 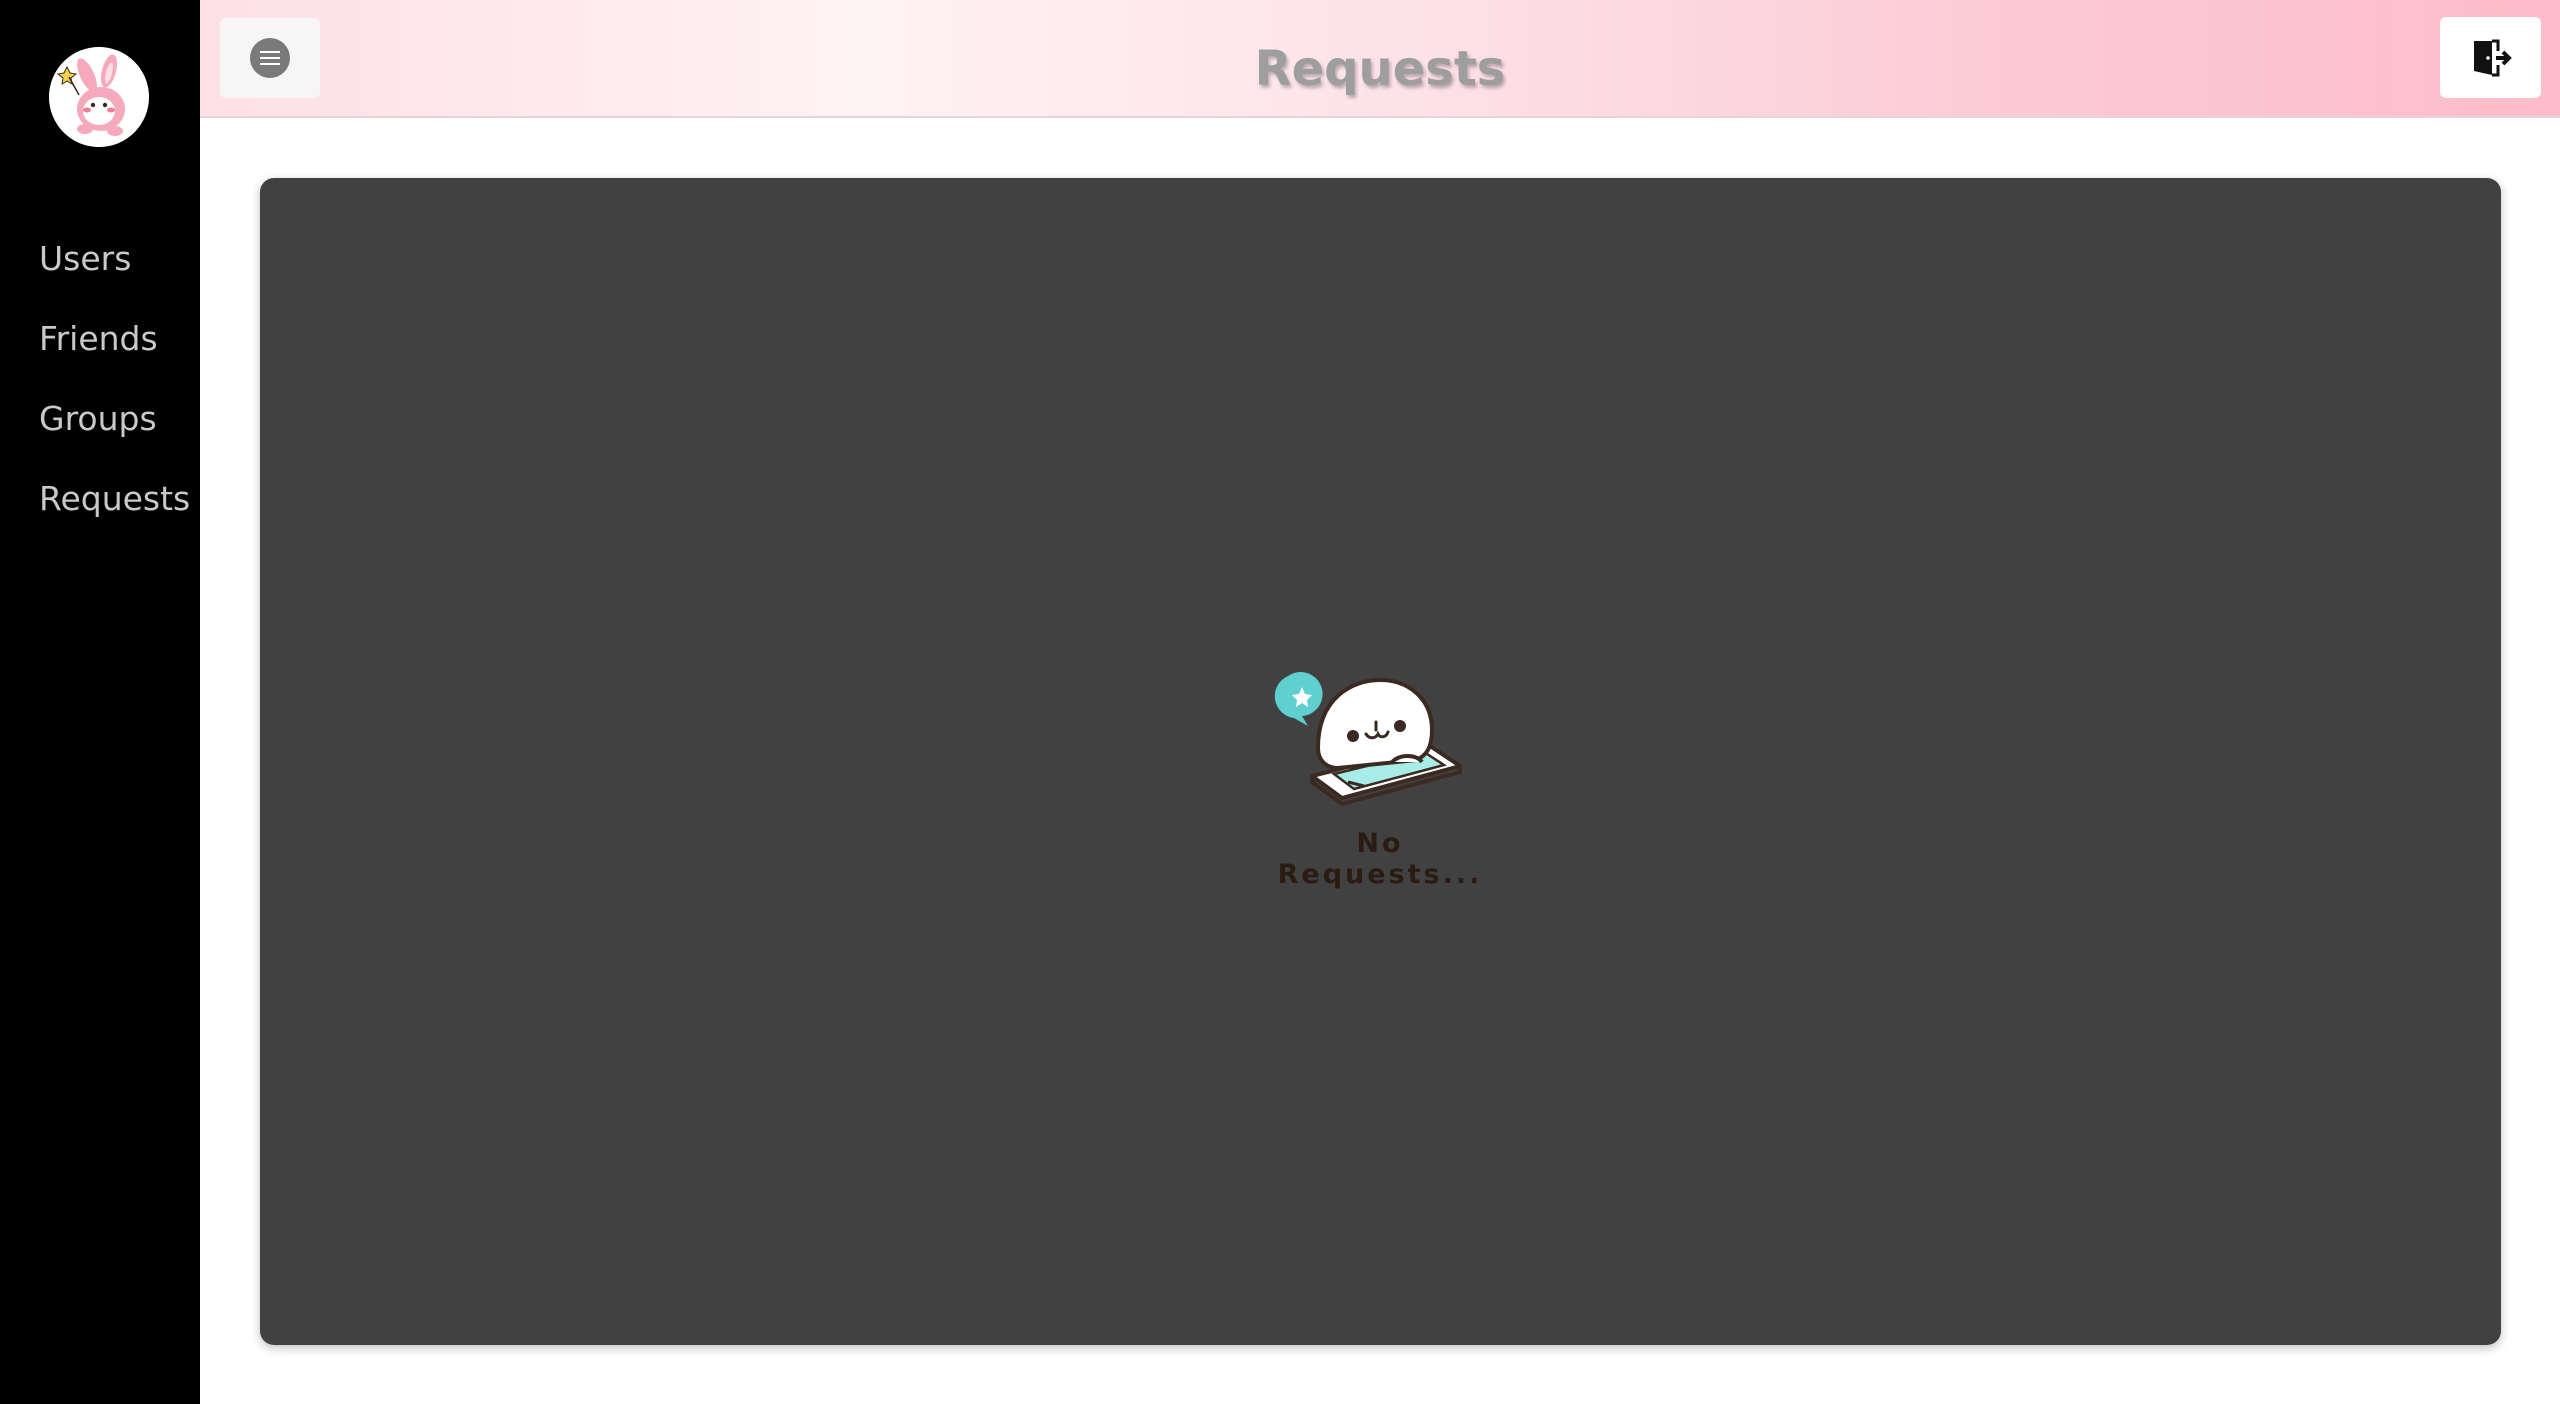 I want to click on bunny-avatar-icon, so click(x=99, y=97).